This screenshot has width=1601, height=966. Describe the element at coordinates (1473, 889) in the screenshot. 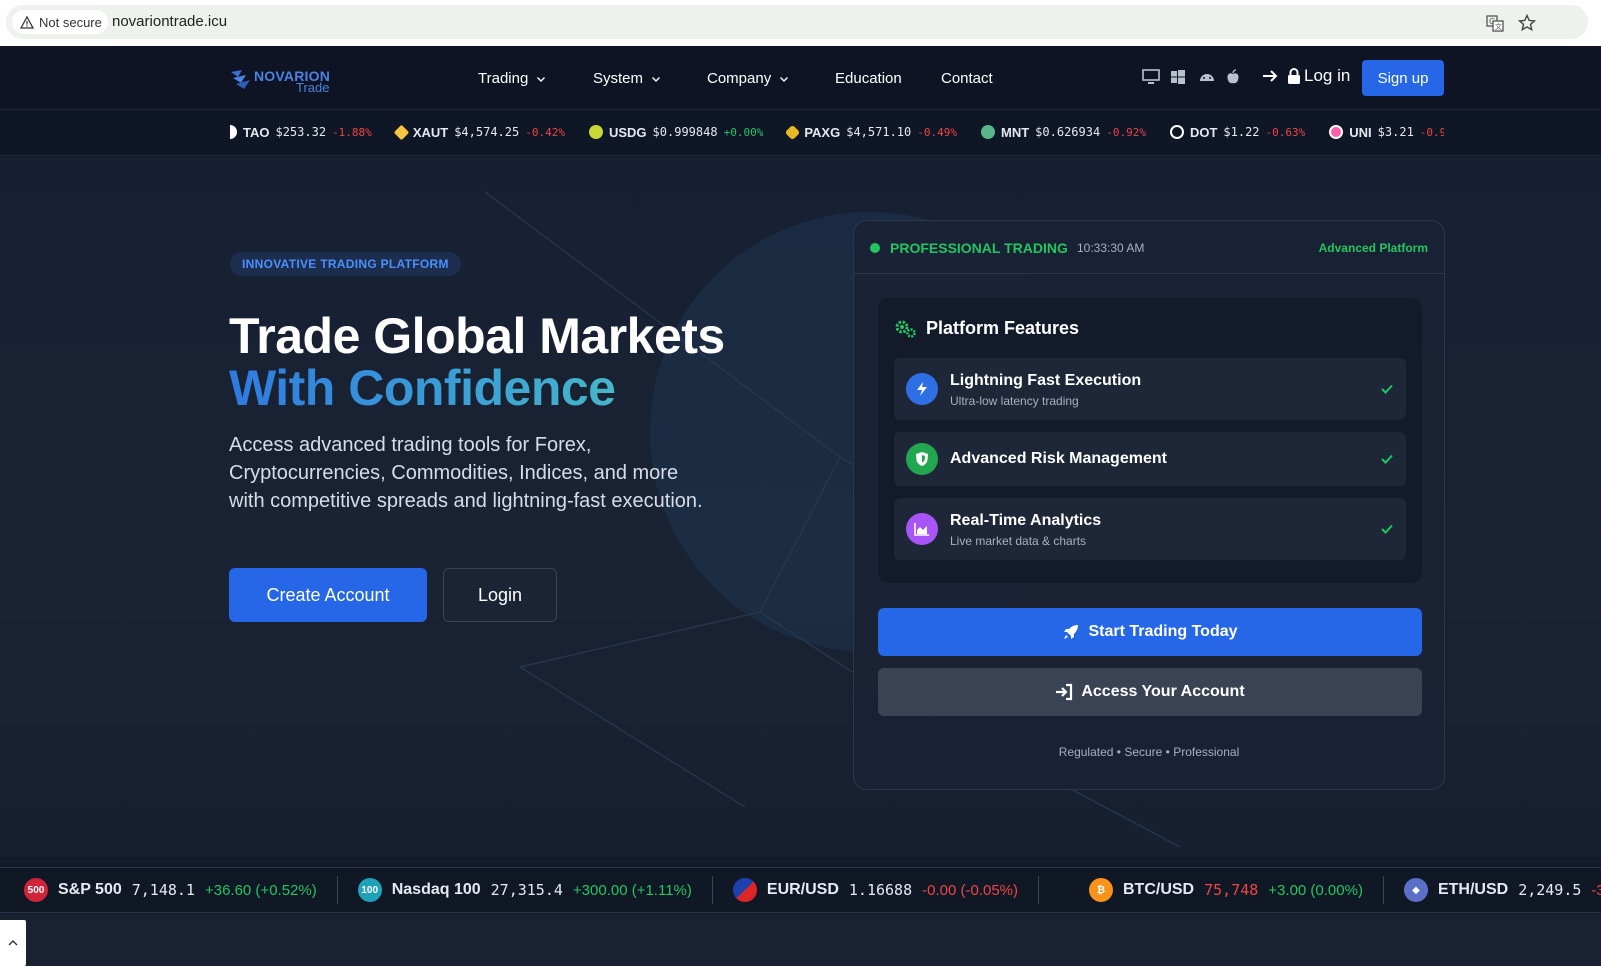

I see `market-symbol: ETH/USD` at that location.